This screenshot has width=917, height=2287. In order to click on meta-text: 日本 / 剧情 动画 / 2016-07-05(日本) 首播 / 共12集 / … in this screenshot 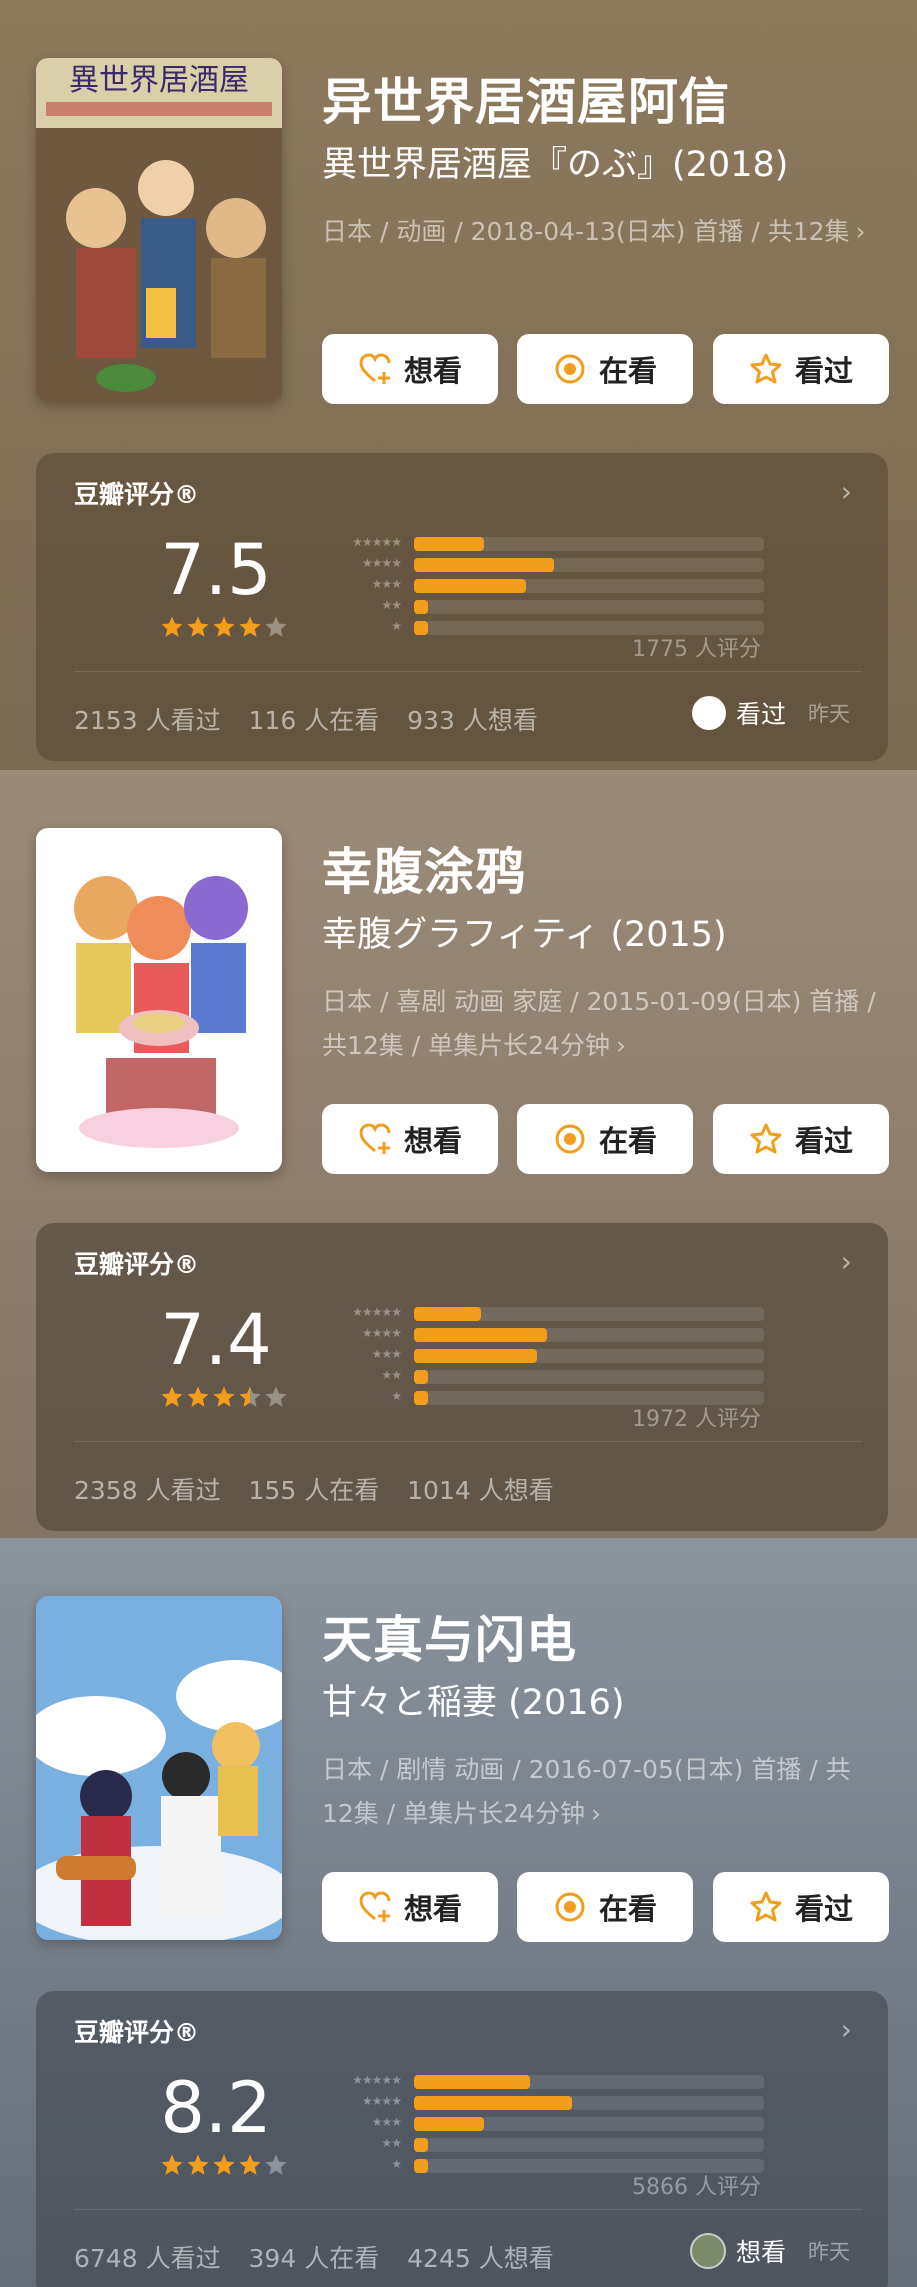, I will do `click(586, 1791)`.